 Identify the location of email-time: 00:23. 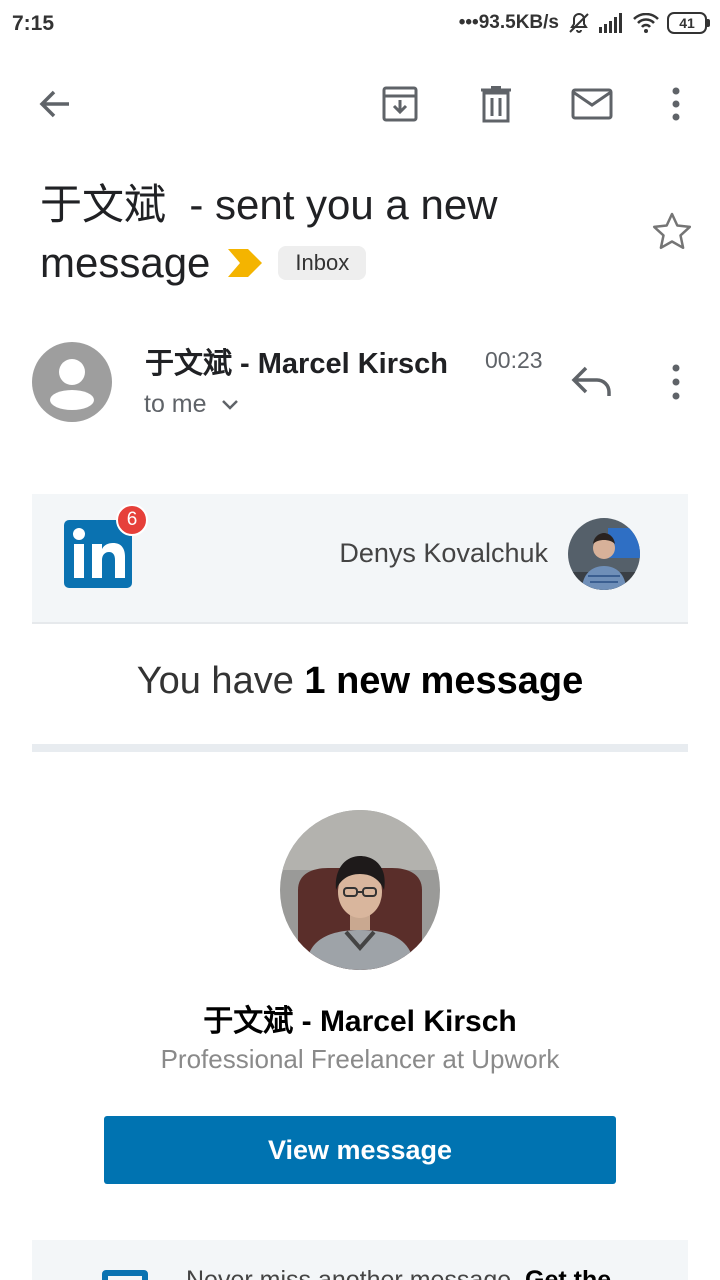
(514, 360).